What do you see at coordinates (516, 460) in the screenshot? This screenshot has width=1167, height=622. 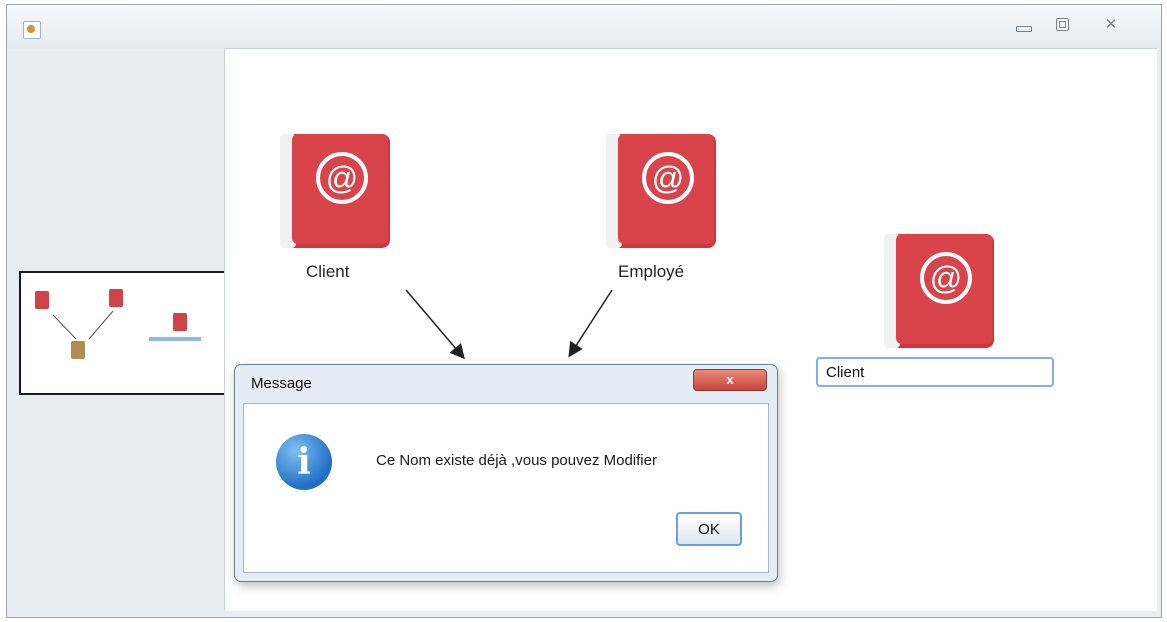 I see `dialog-message: Ce Nom existe déjà ,vous pouvez Modifier` at bounding box center [516, 460].